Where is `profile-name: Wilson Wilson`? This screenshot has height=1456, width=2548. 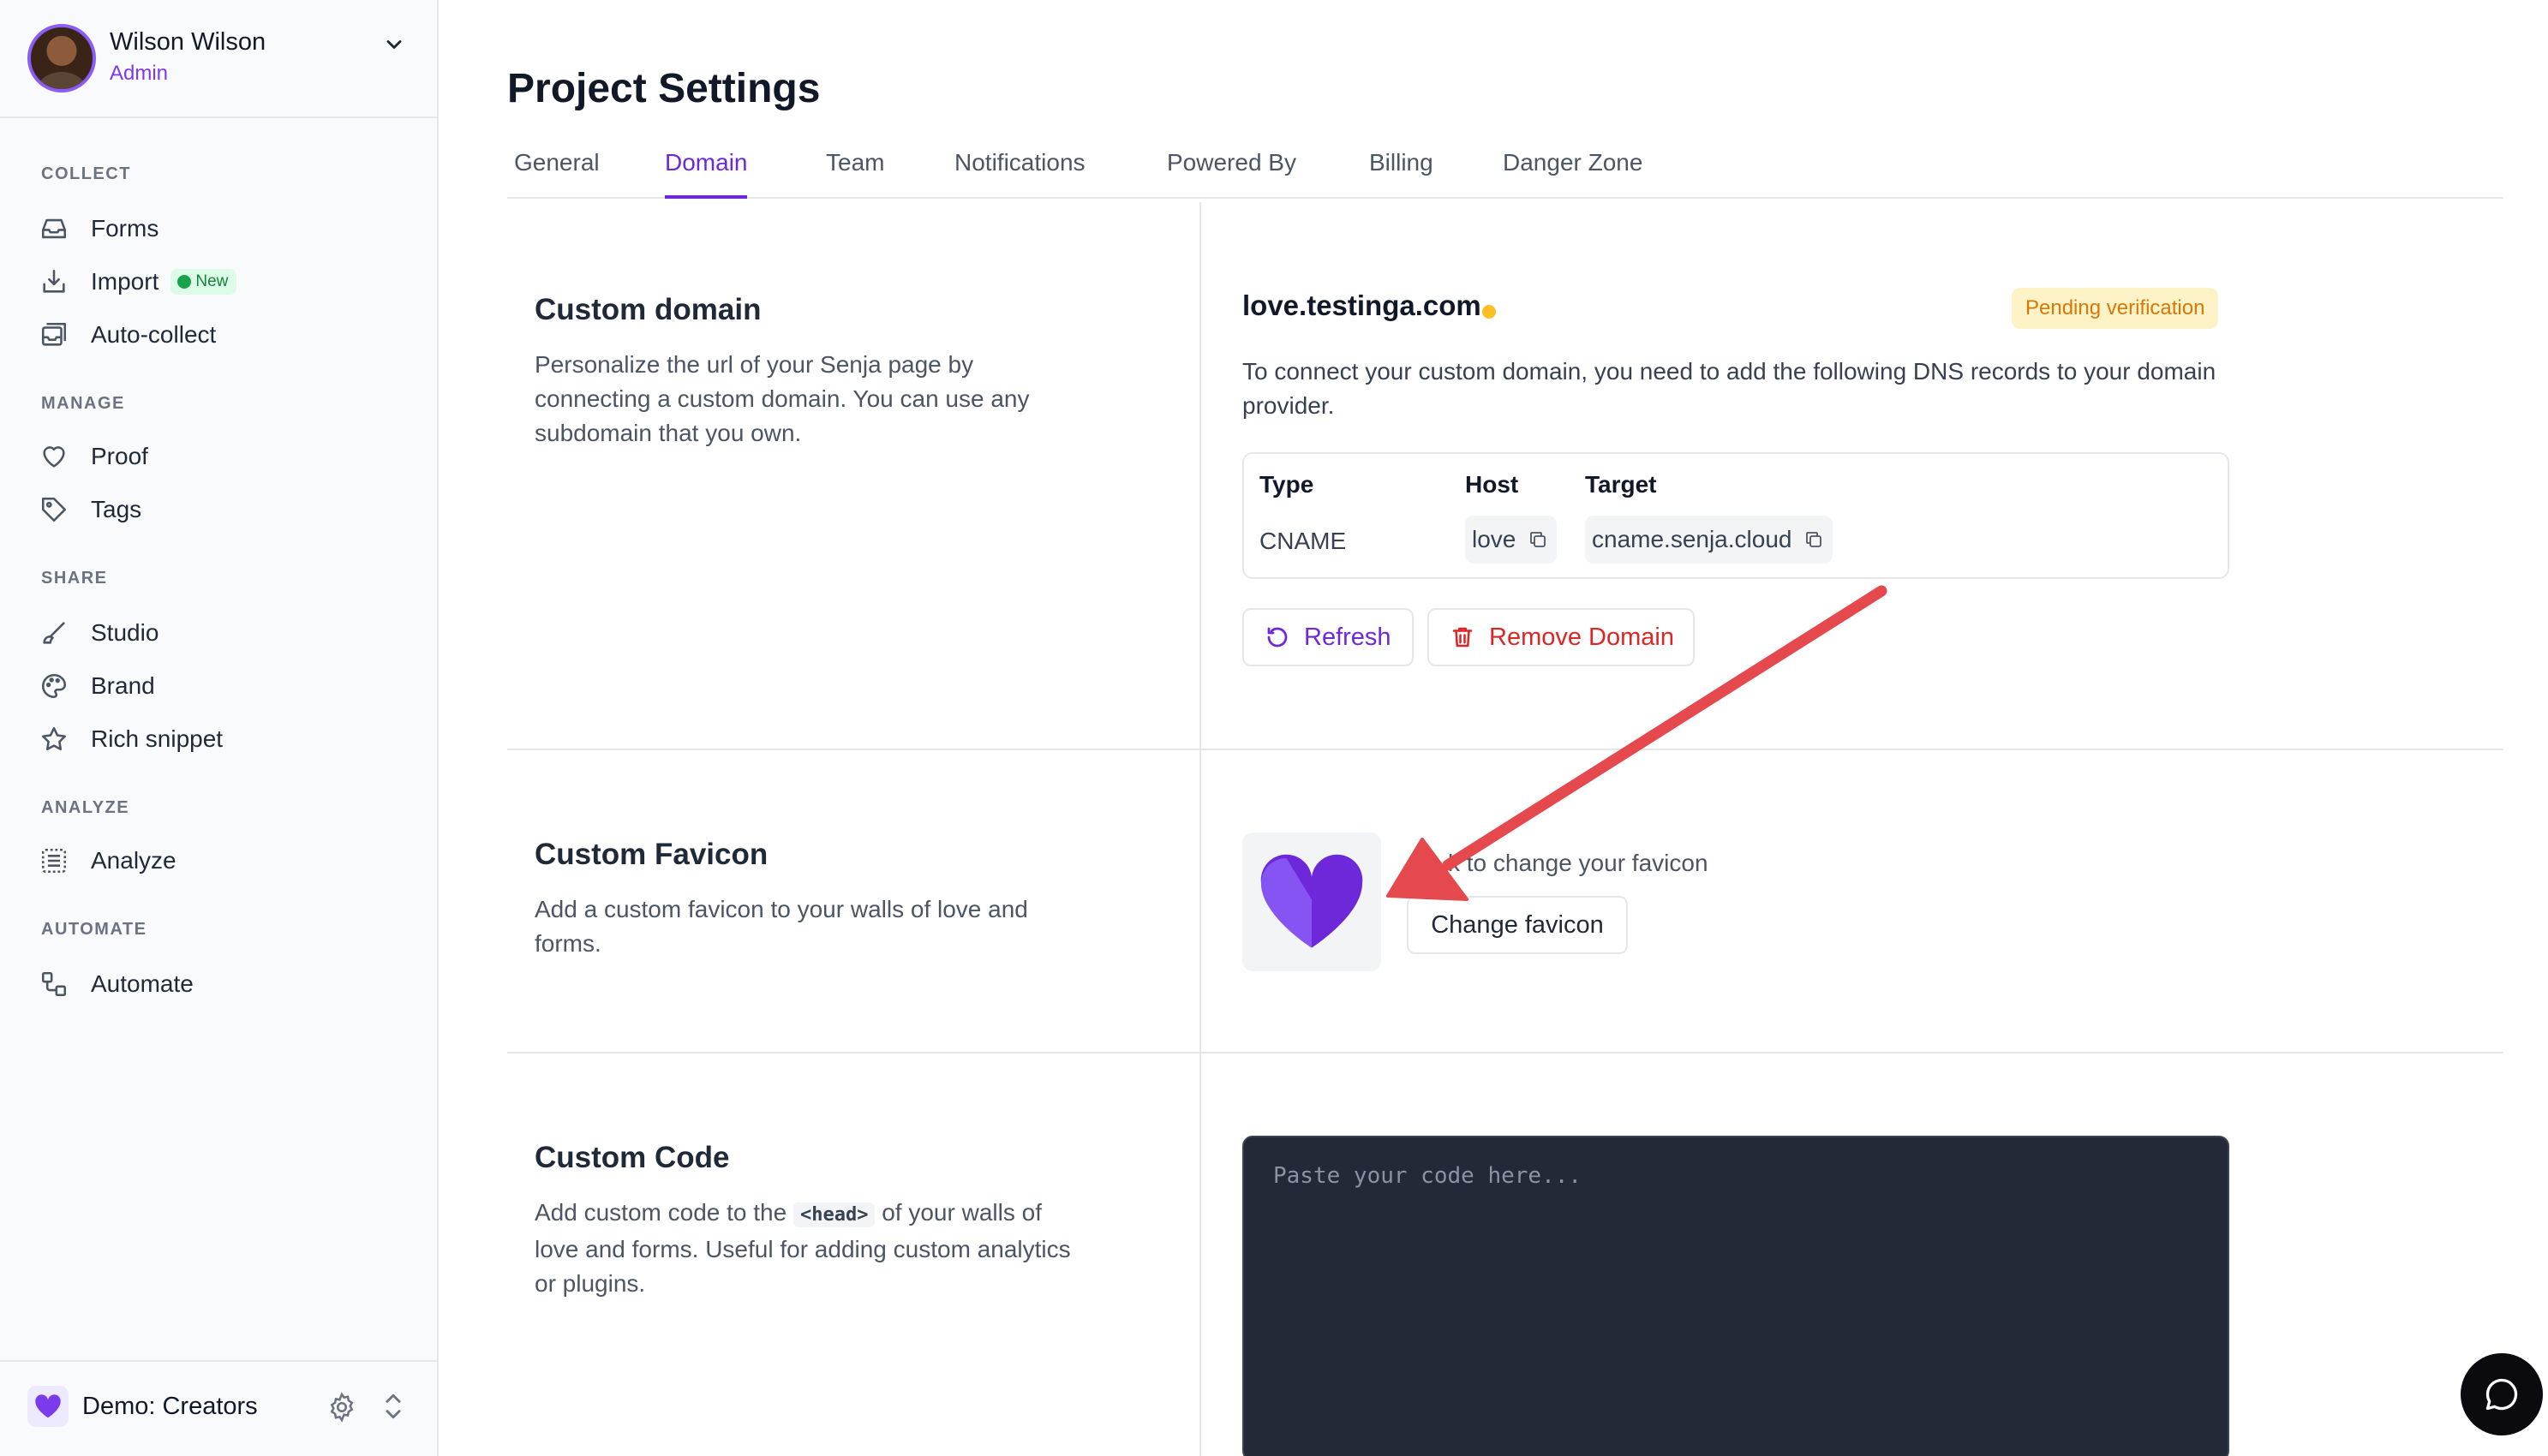
profile-name: Wilson Wilson is located at coordinates (188, 42).